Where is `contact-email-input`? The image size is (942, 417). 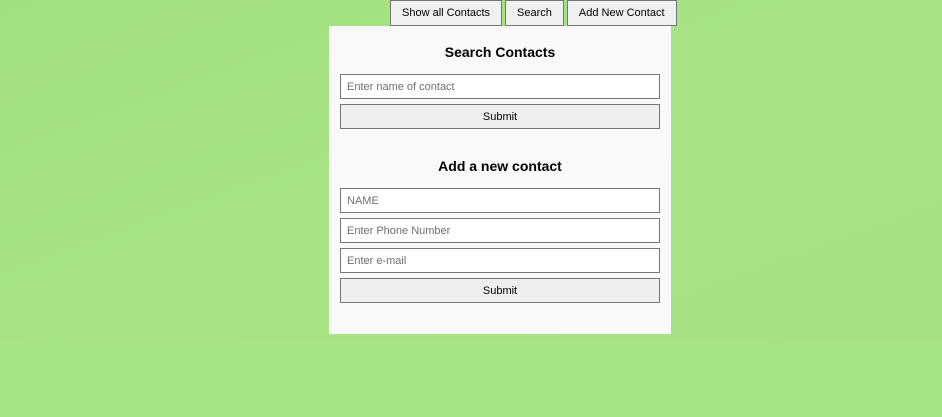
contact-email-input is located at coordinates (500, 260).